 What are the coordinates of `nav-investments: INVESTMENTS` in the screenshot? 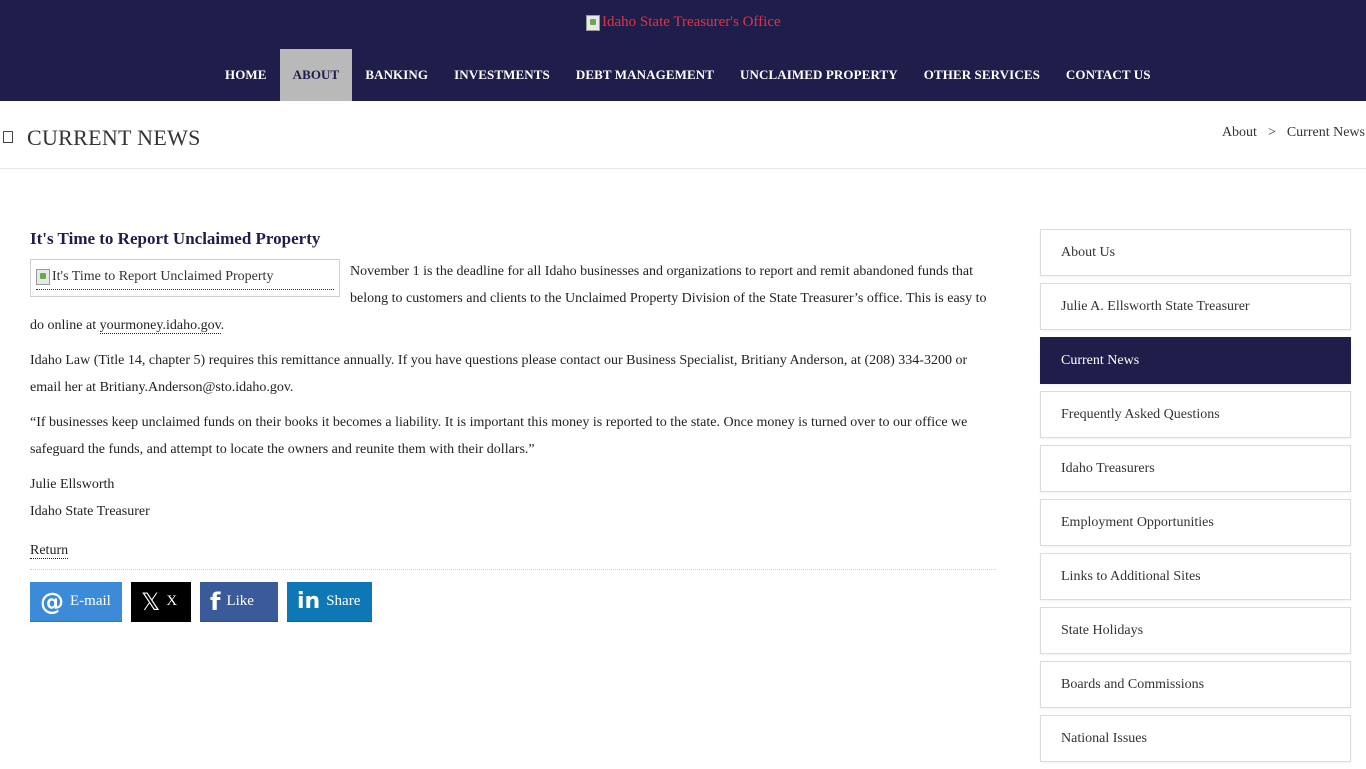 It's located at (502, 75).